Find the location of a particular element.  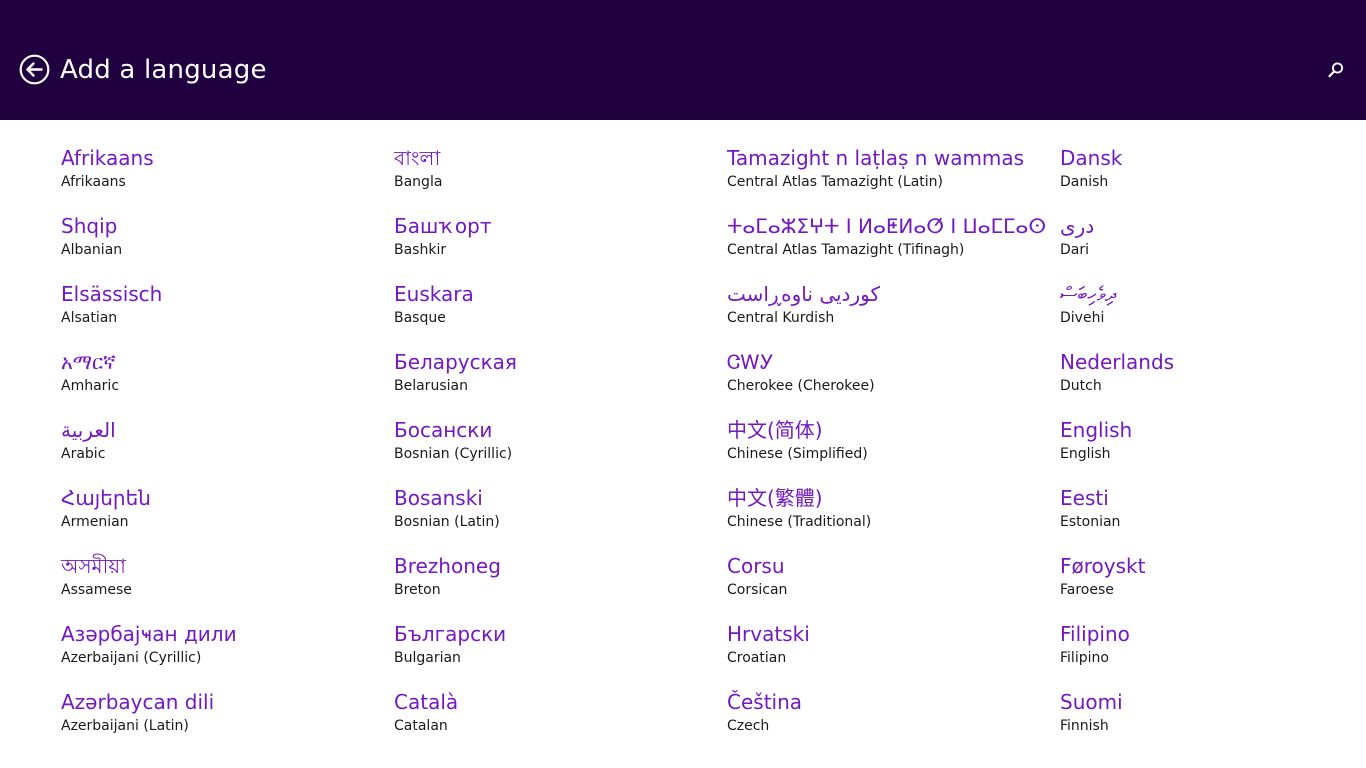

language-english-name: Afrikaans is located at coordinates (93, 182).